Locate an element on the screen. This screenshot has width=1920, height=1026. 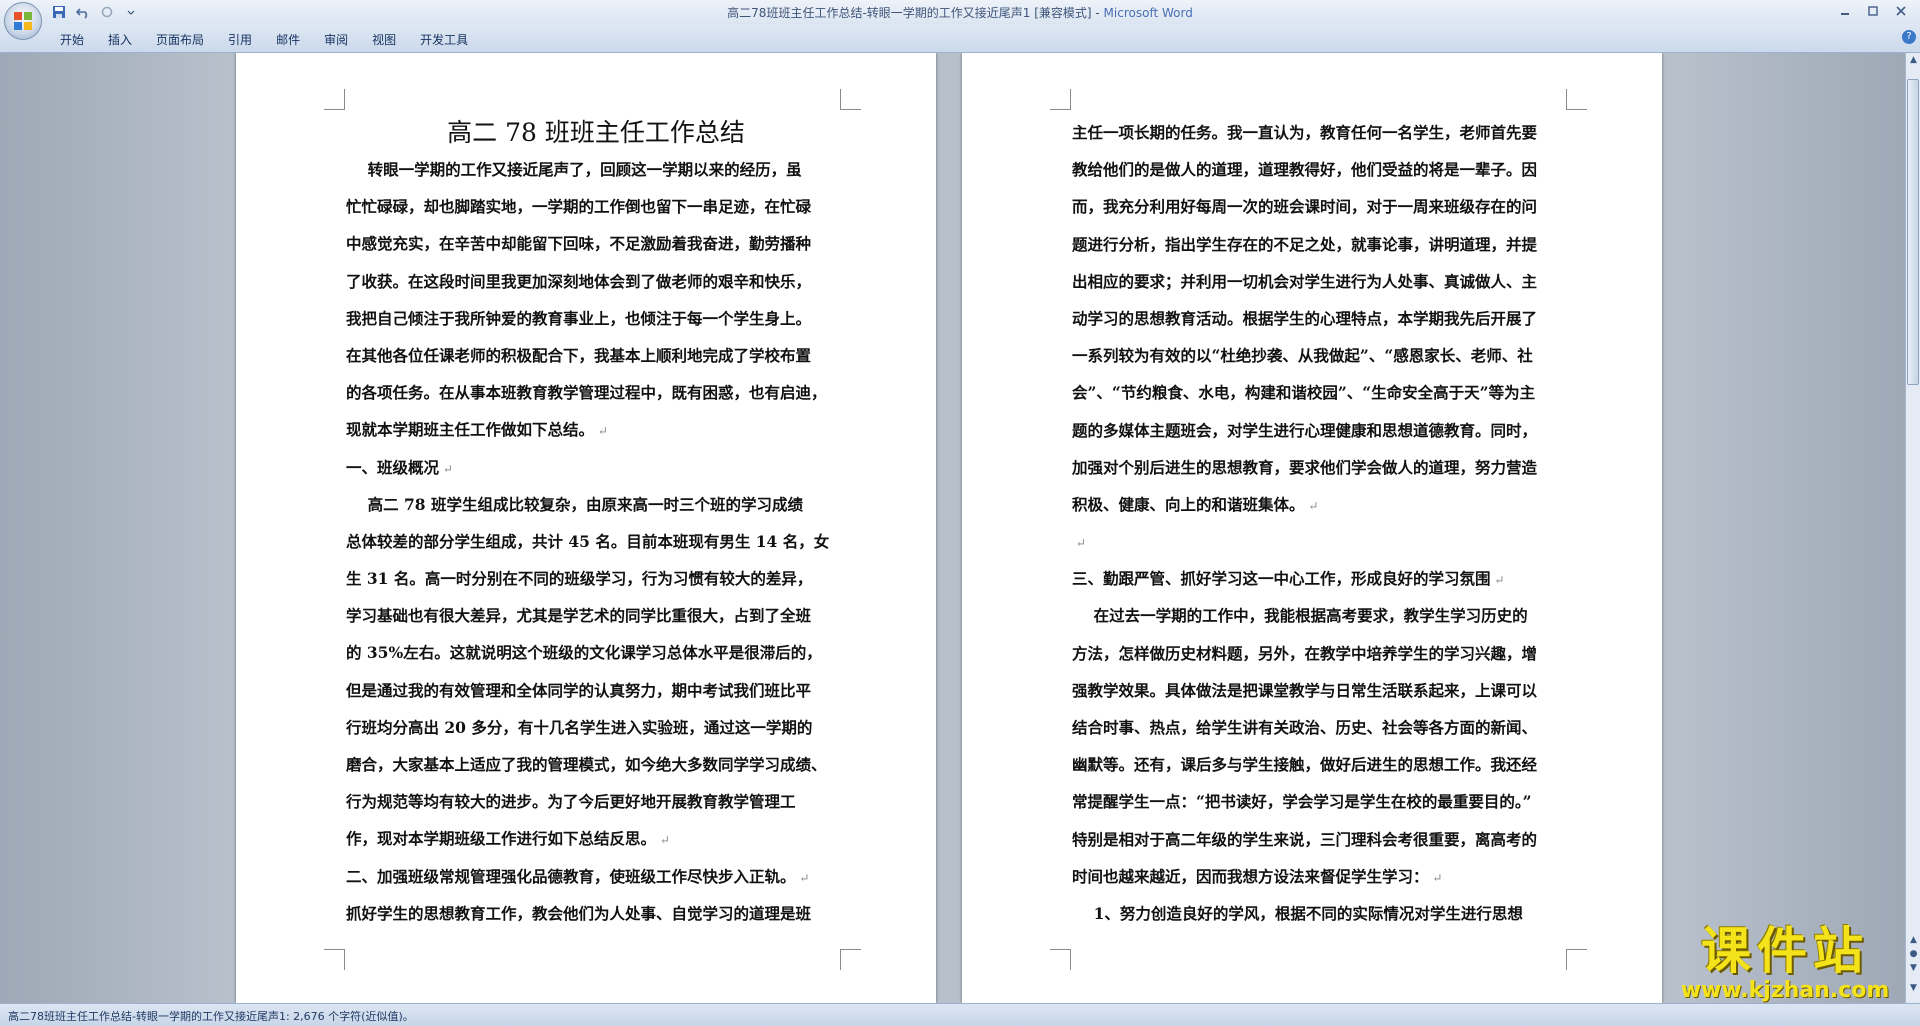
maximize-icon is located at coordinates (1873, 11).